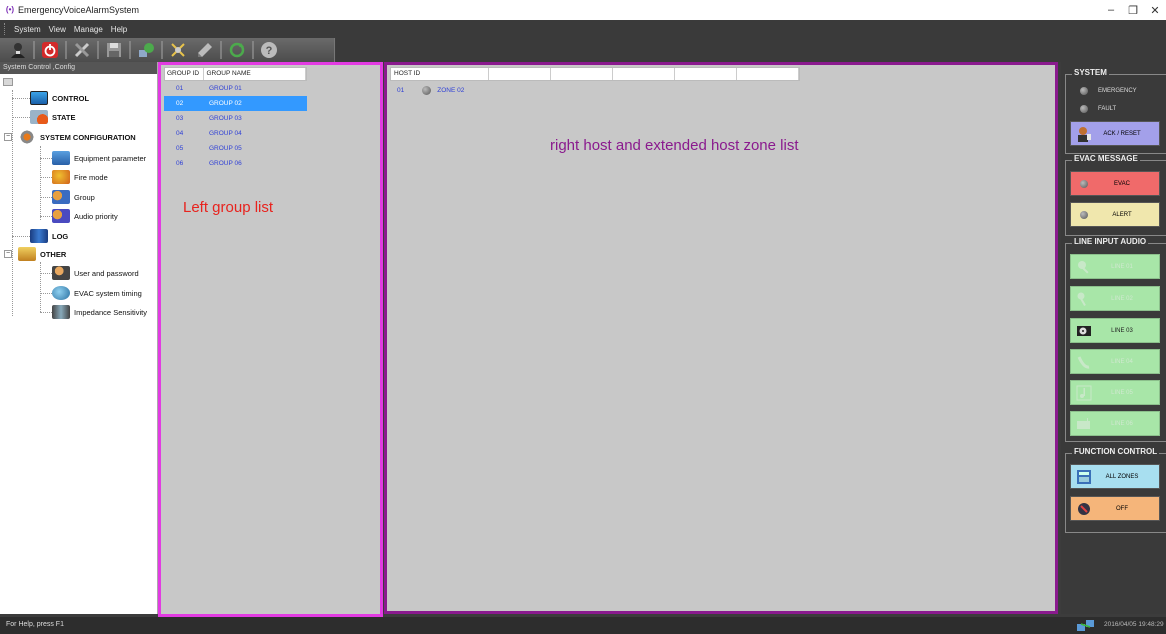  Describe the element at coordinates (146, 50) in the screenshot. I see `network-icon` at that location.